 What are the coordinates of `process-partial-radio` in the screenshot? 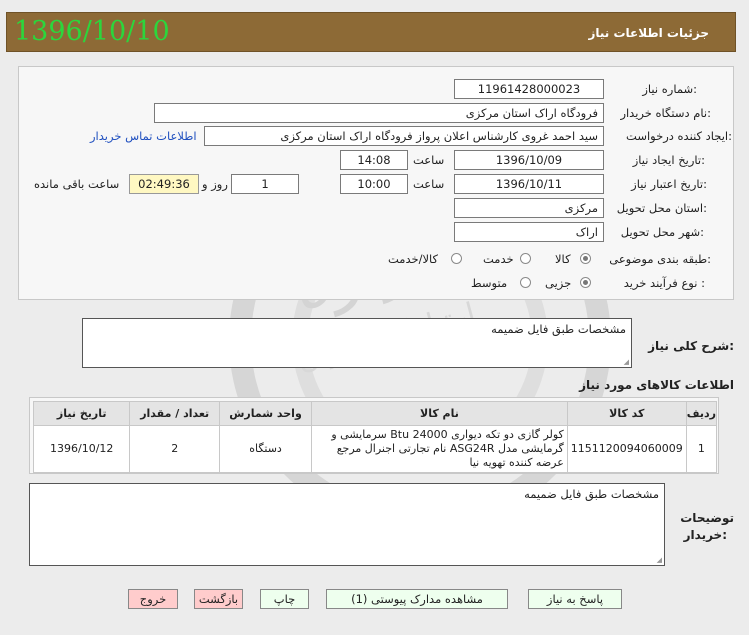 It's located at (585, 282).